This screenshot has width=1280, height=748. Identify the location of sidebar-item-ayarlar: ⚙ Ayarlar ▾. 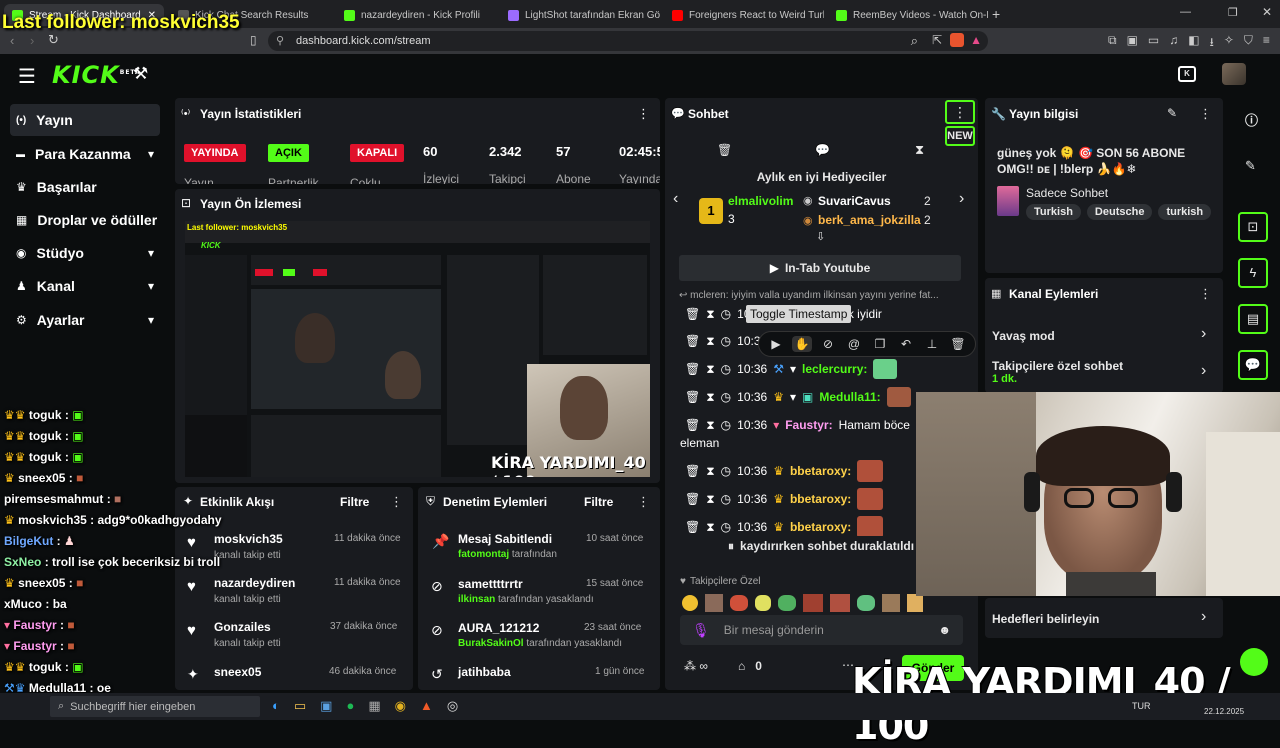
(85, 320).